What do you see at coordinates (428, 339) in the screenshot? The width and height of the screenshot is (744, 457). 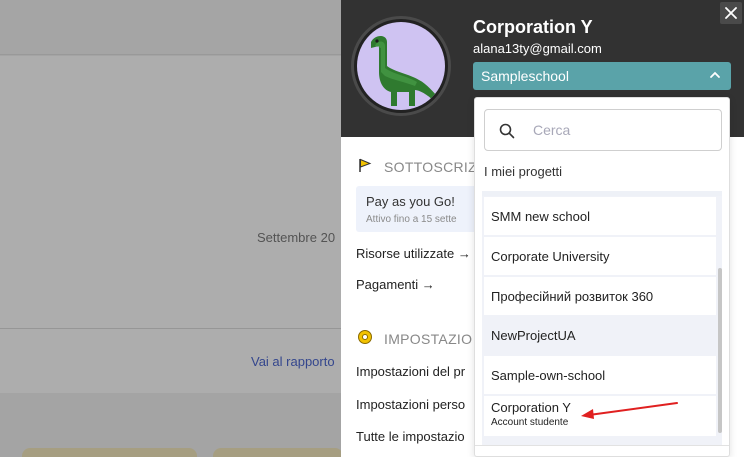 I see `settings-section-title: IMPOSTAZIO` at bounding box center [428, 339].